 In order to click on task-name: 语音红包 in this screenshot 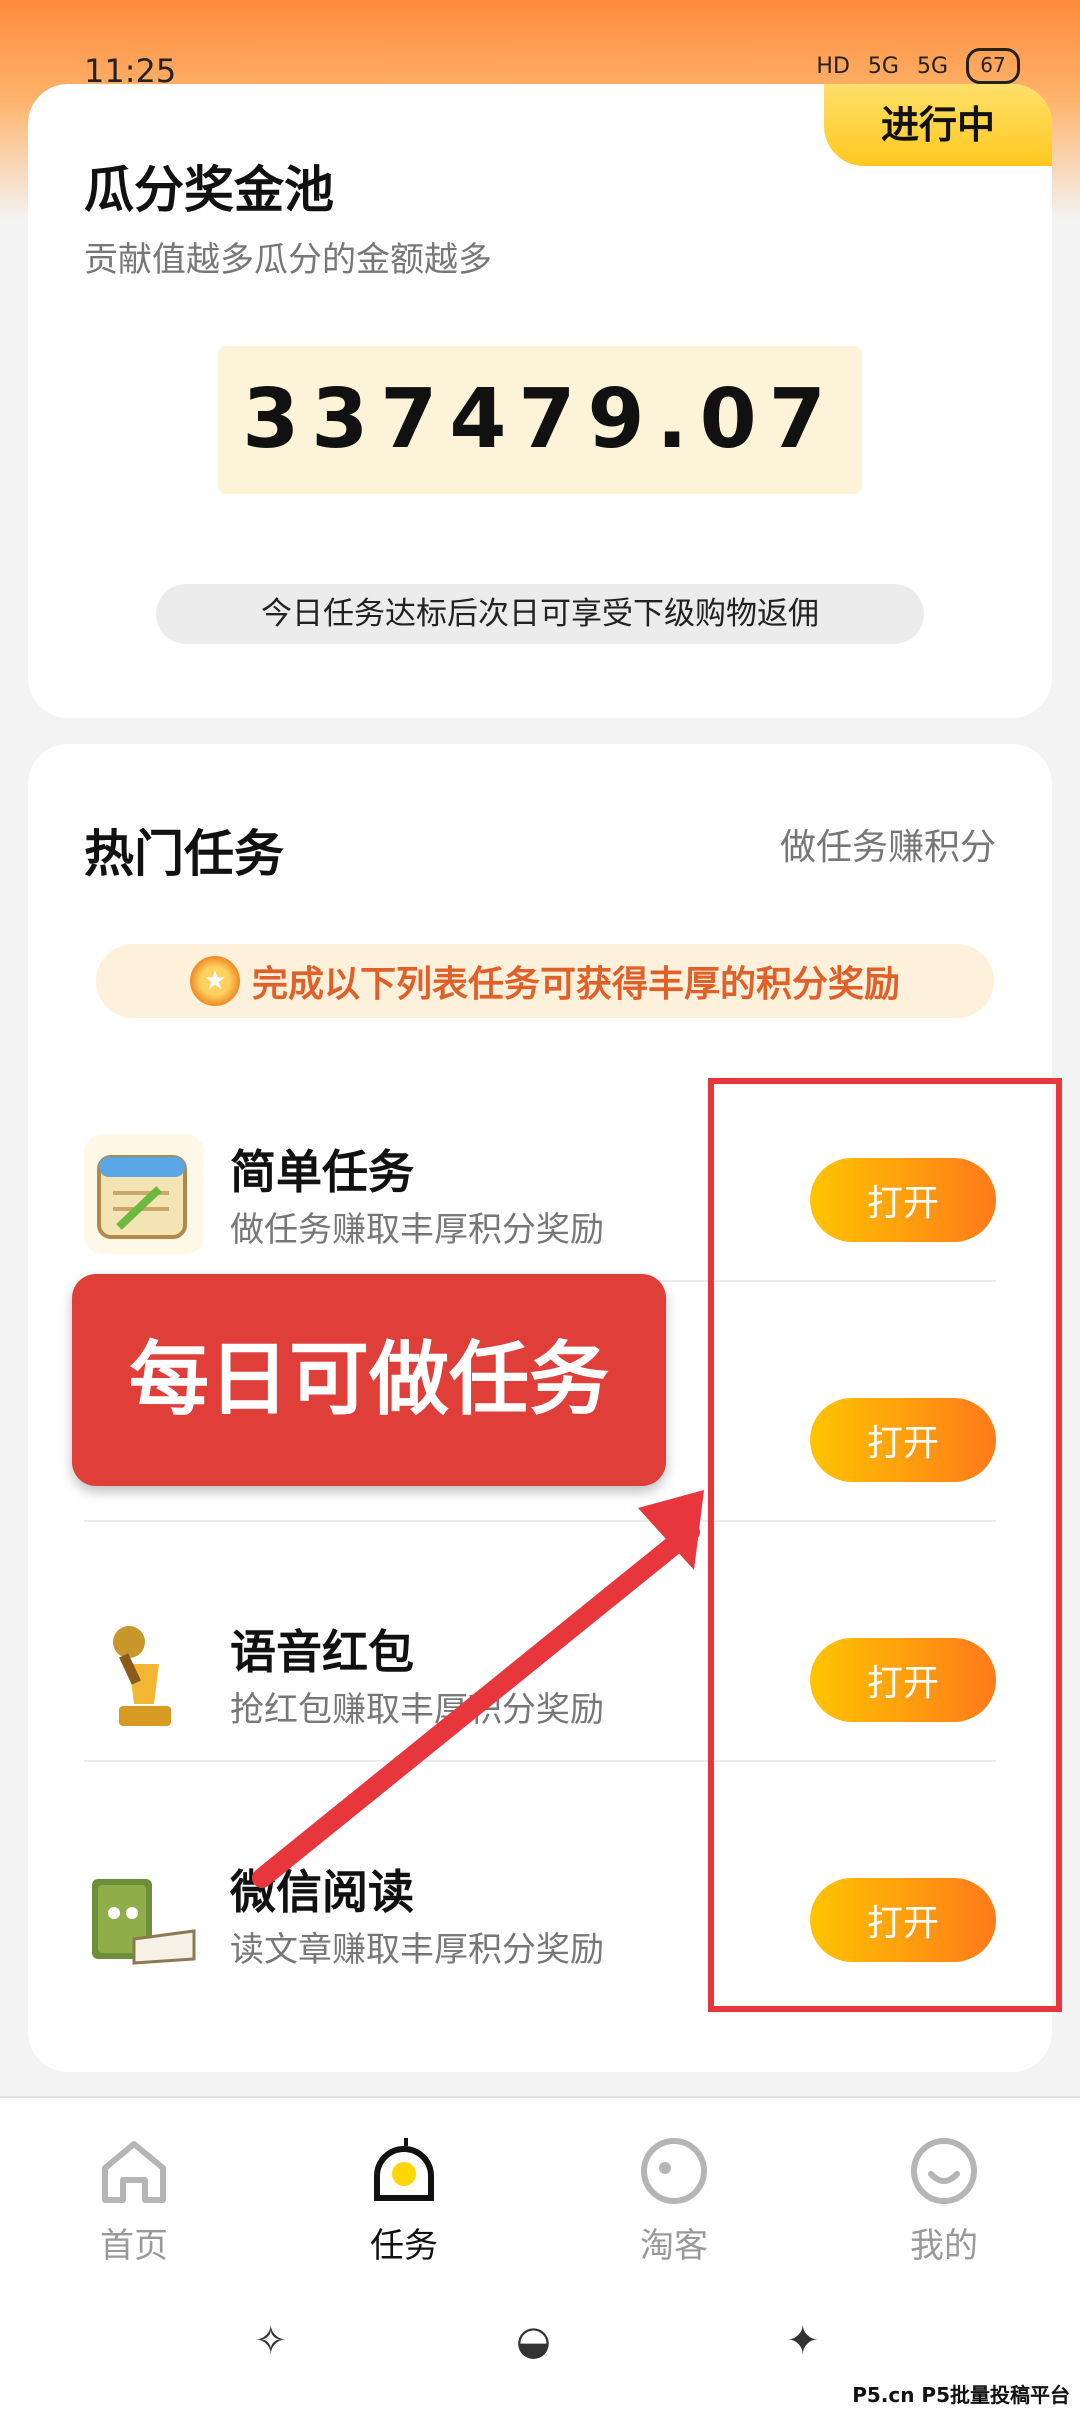, I will do `click(322, 1652)`.